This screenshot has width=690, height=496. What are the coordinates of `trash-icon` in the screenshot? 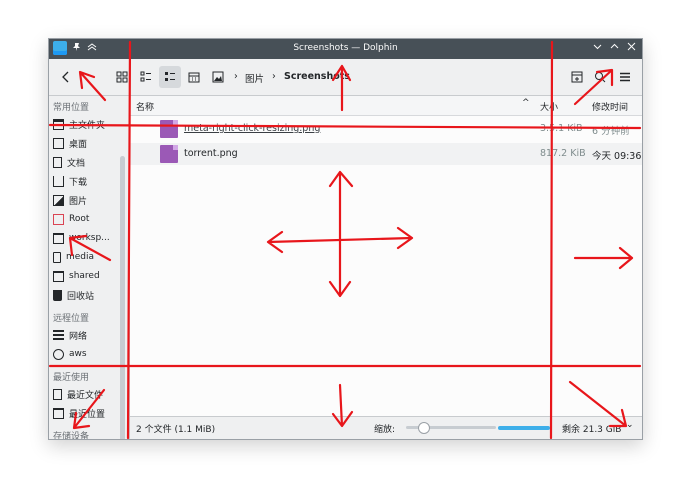 It's located at (57, 295).